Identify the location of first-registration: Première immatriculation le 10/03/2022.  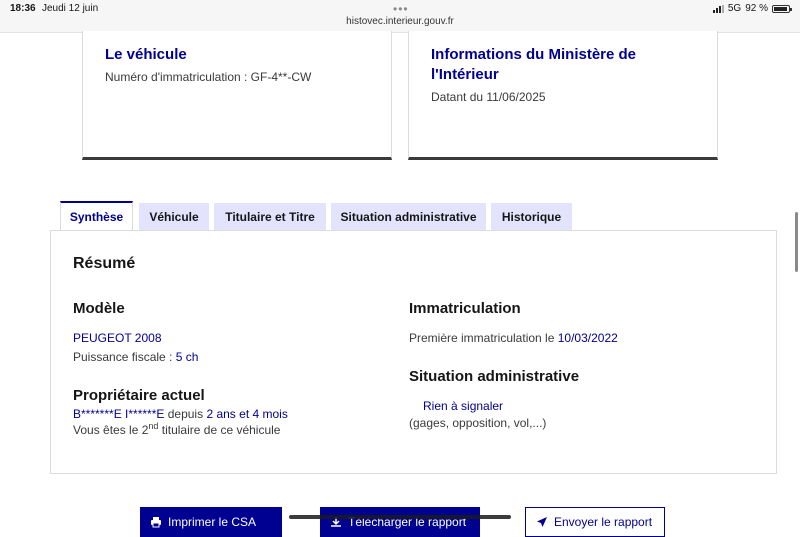
(513, 338).